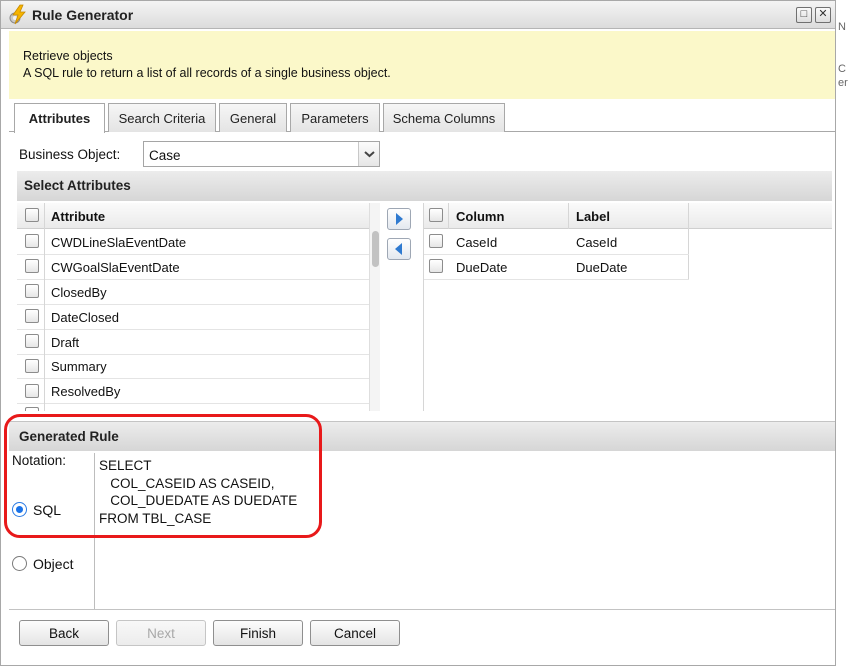 Image resolution: width=848 pixels, height=666 pixels. Describe the element at coordinates (64, 633) in the screenshot. I see `back-button: Back` at that location.